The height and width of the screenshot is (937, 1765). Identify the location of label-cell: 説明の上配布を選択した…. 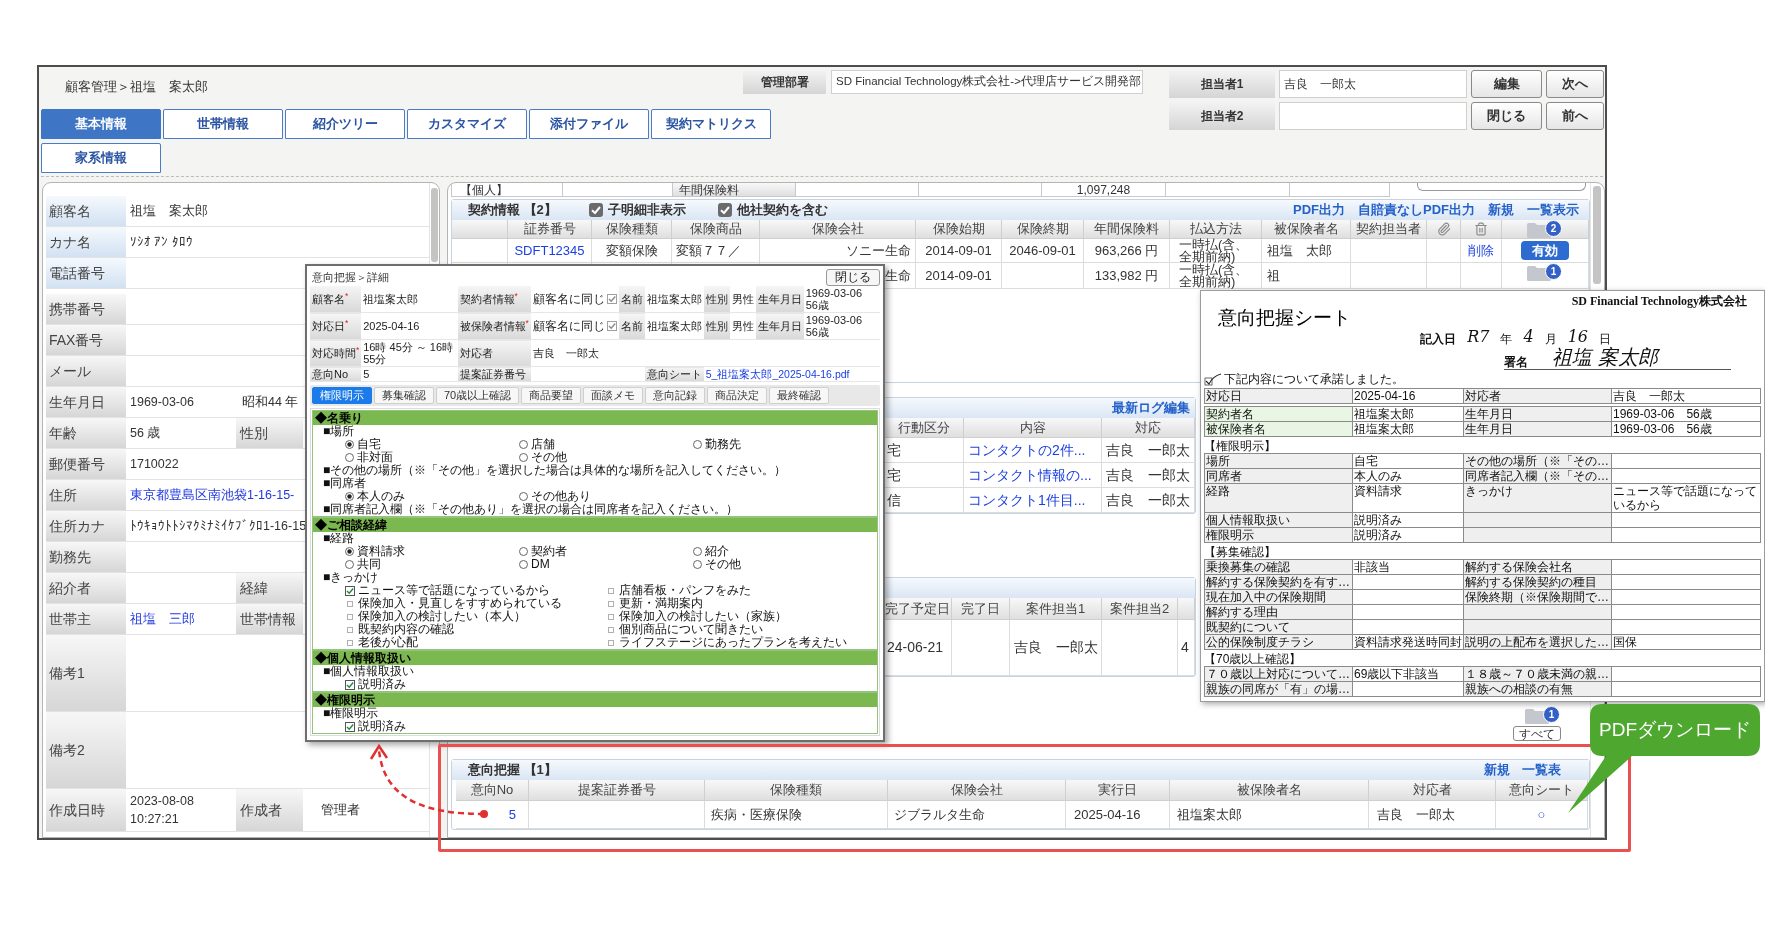
(1538, 642).